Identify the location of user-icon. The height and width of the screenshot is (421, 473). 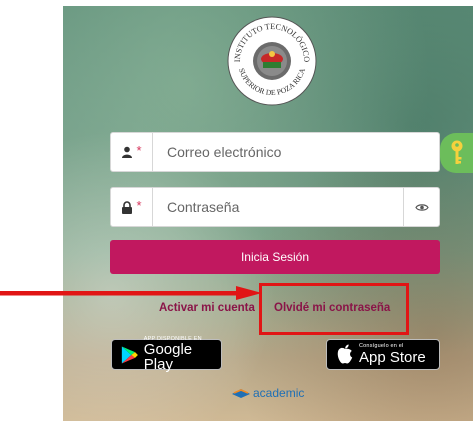
(127, 152).